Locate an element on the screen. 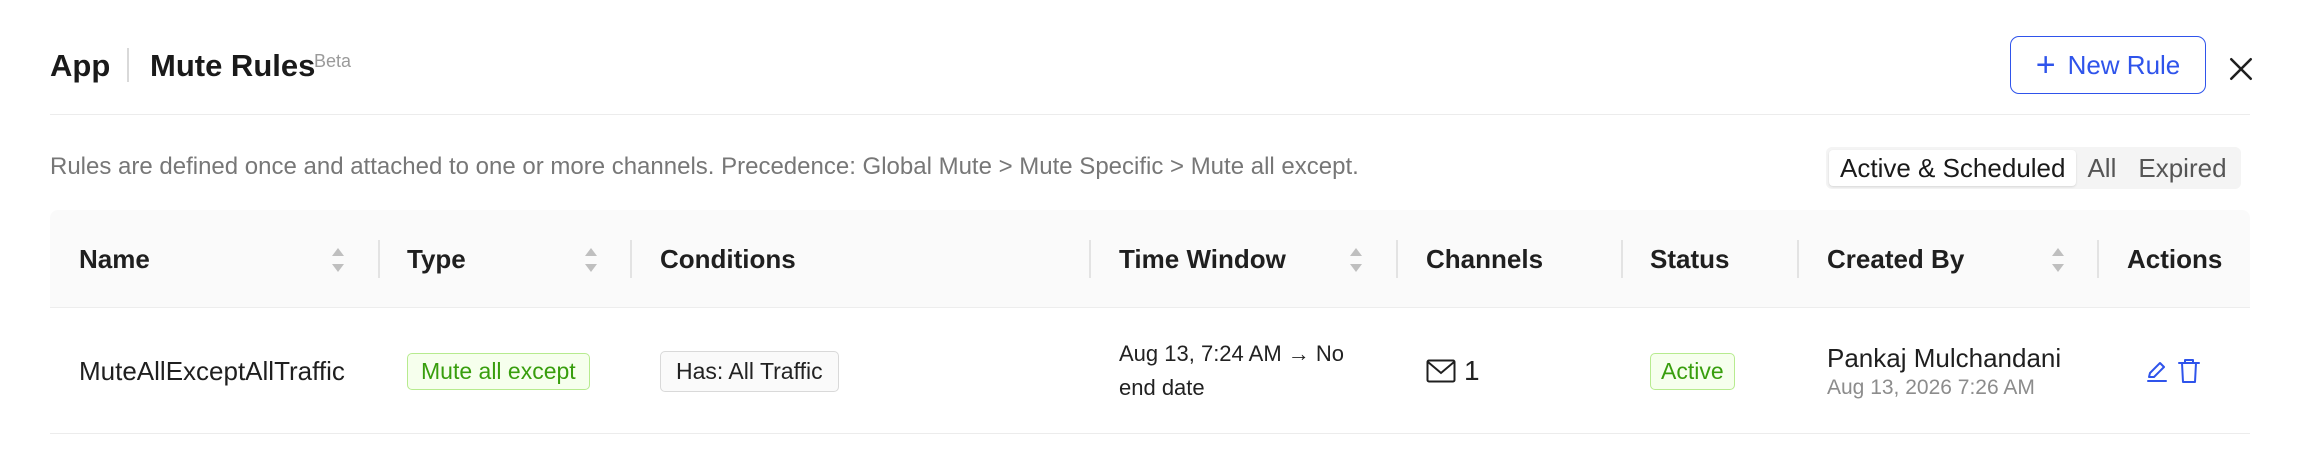 The width and height of the screenshot is (2300, 458). rule-status-cell: Active is located at coordinates (1692, 371).